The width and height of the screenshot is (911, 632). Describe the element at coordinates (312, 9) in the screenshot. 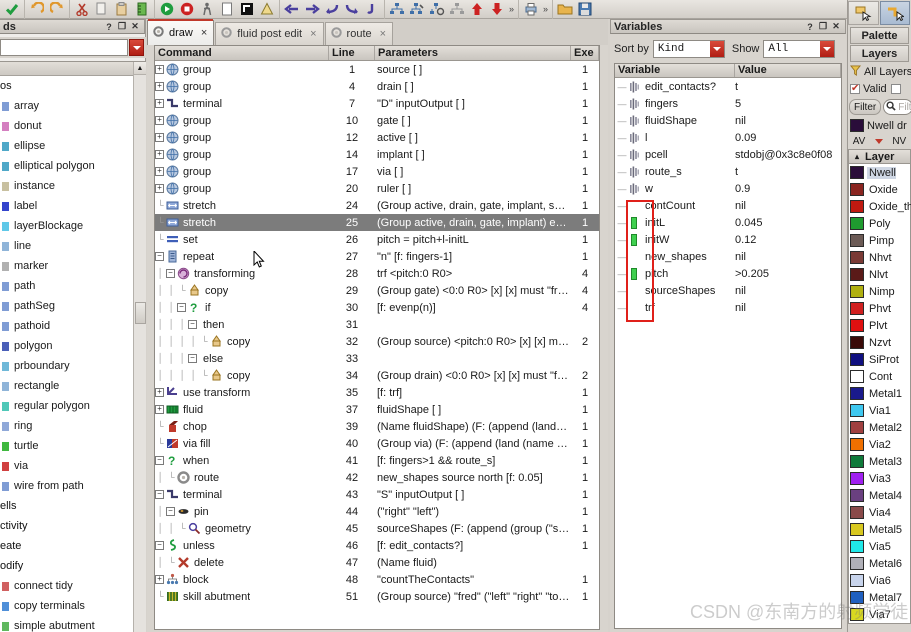

I see `arrow-right-icon` at that location.